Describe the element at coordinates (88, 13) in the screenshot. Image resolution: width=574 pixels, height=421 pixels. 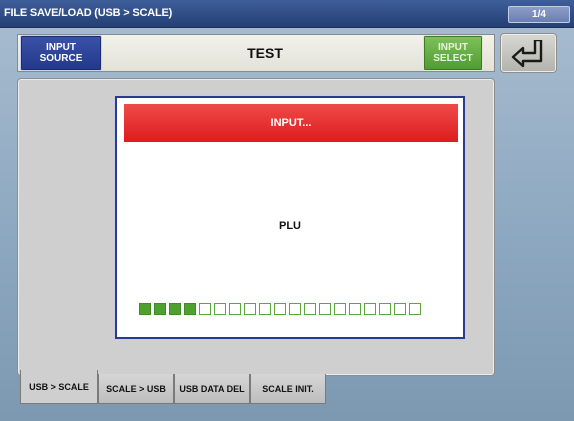
I see `window-title: FILE SAVE/LOAD (USB > SCALE)` at that location.